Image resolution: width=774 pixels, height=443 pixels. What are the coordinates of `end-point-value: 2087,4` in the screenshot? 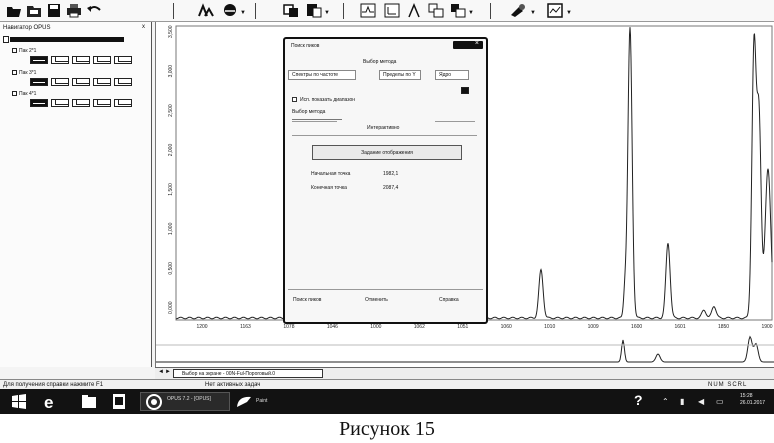 It's located at (390, 188).